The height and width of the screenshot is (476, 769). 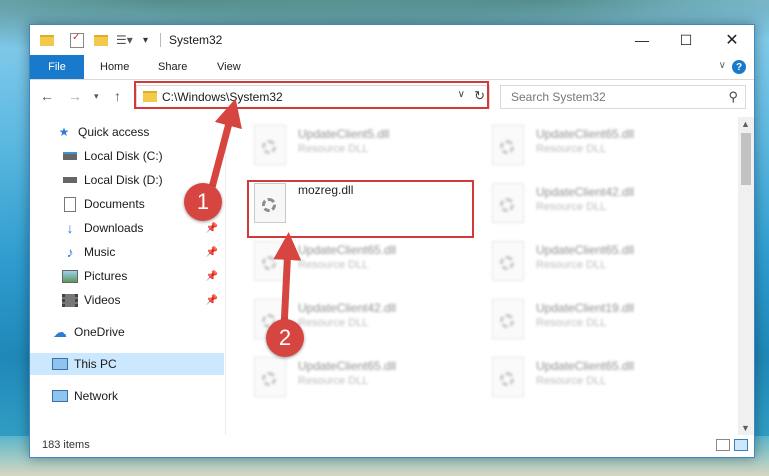 I want to click on arrow-to-address, so click(x=224, y=147).